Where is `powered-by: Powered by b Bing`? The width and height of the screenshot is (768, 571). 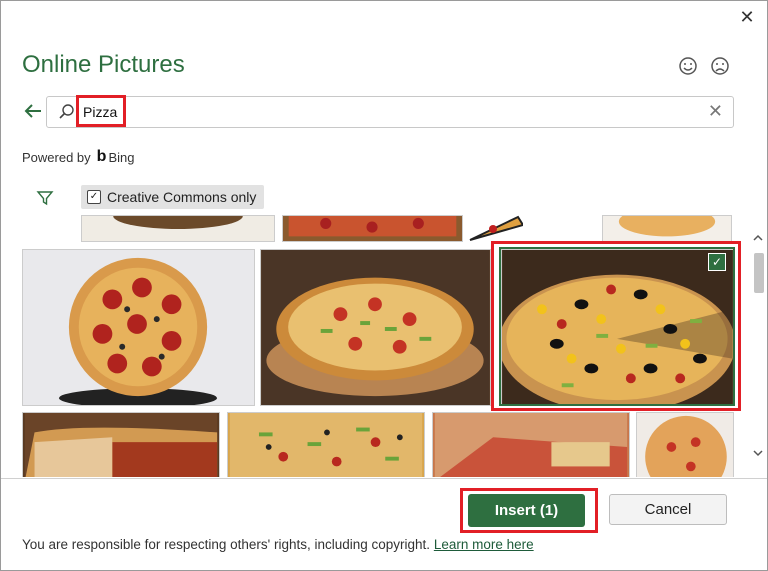 powered-by: Powered by b Bing is located at coordinates (78, 157).